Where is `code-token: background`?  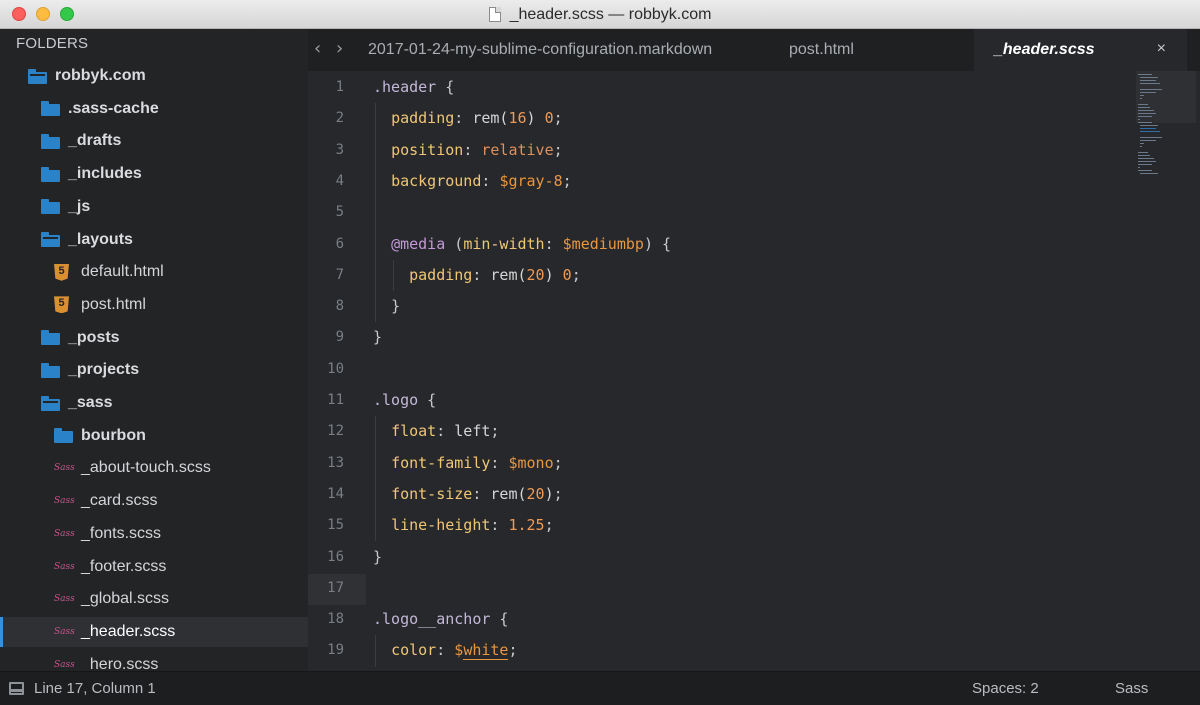
code-token: background is located at coordinates (436, 180).